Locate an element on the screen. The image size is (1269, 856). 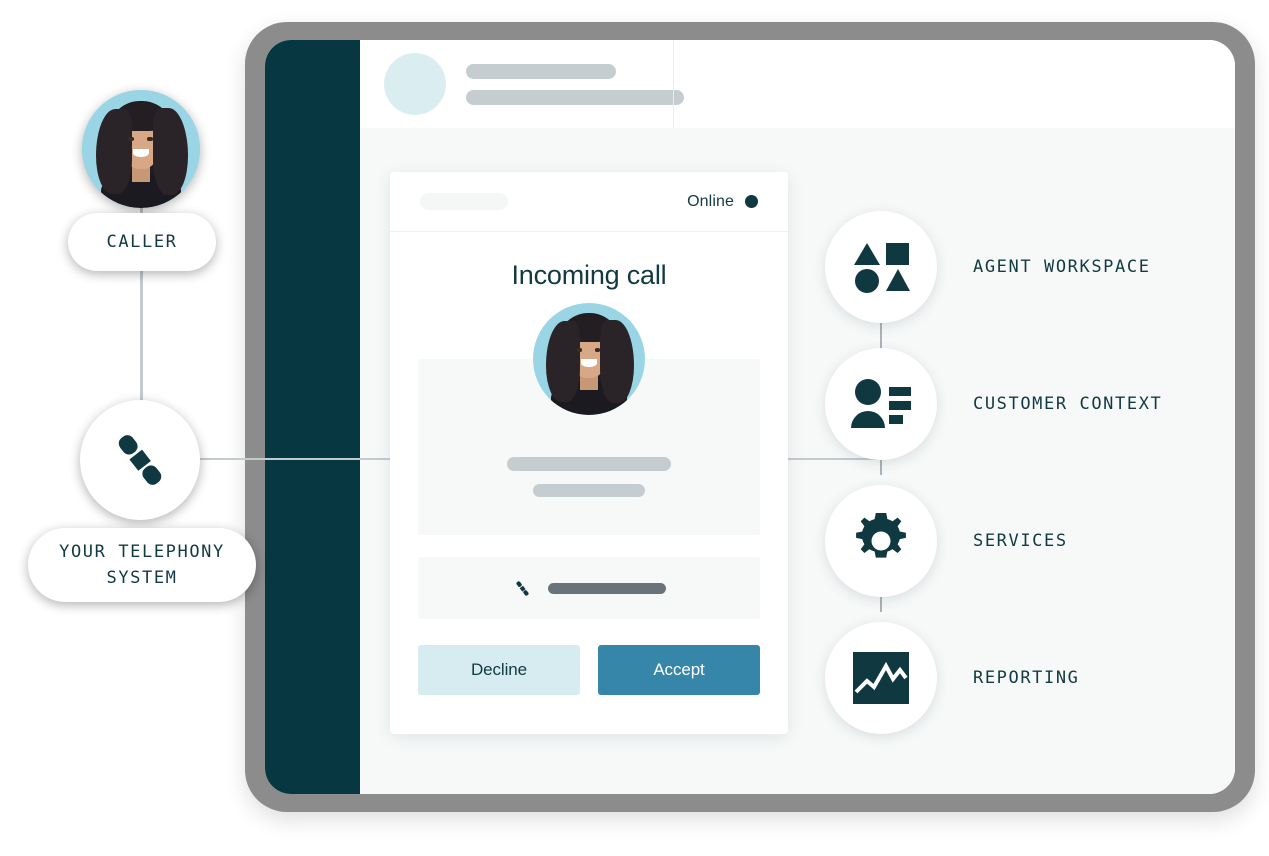
page-title: Incoming call is located at coordinates (589, 275).